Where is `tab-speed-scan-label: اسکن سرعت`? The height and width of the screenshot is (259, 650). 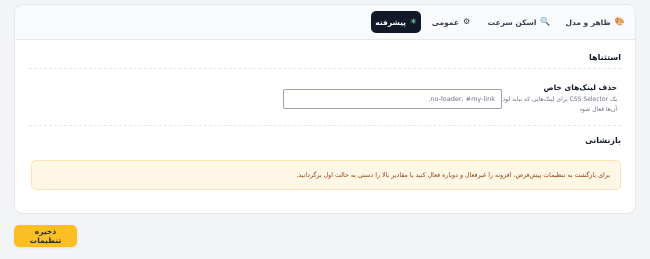 tab-speed-scan-label: اسکن سرعت is located at coordinates (512, 22).